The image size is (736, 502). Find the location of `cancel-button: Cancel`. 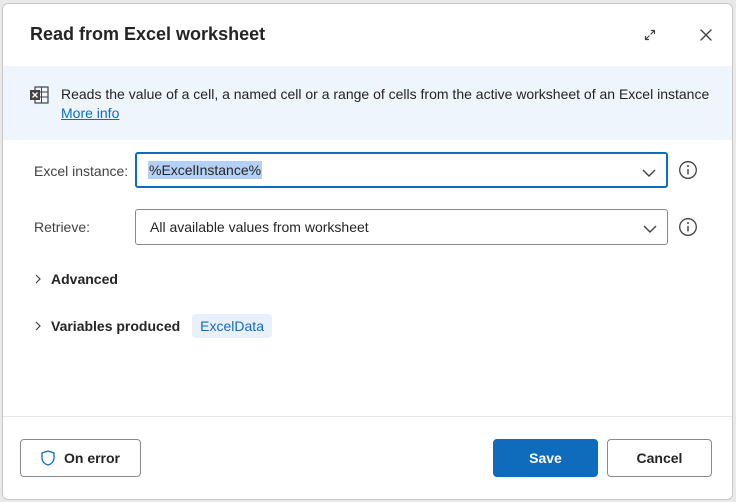

cancel-button: Cancel is located at coordinates (659, 458).